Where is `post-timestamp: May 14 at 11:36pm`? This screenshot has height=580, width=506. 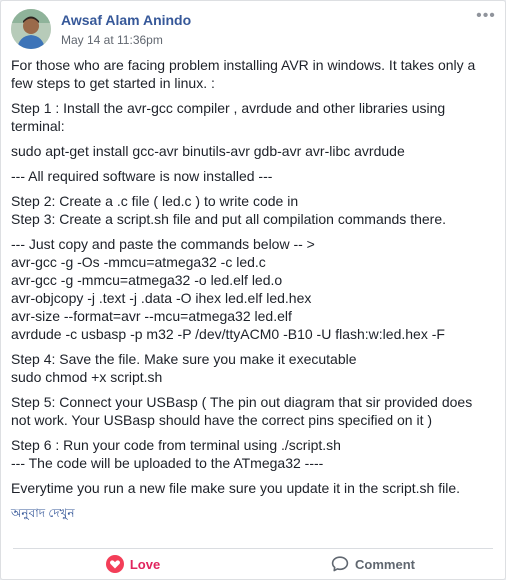 post-timestamp: May 14 at 11:36pm is located at coordinates (112, 40).